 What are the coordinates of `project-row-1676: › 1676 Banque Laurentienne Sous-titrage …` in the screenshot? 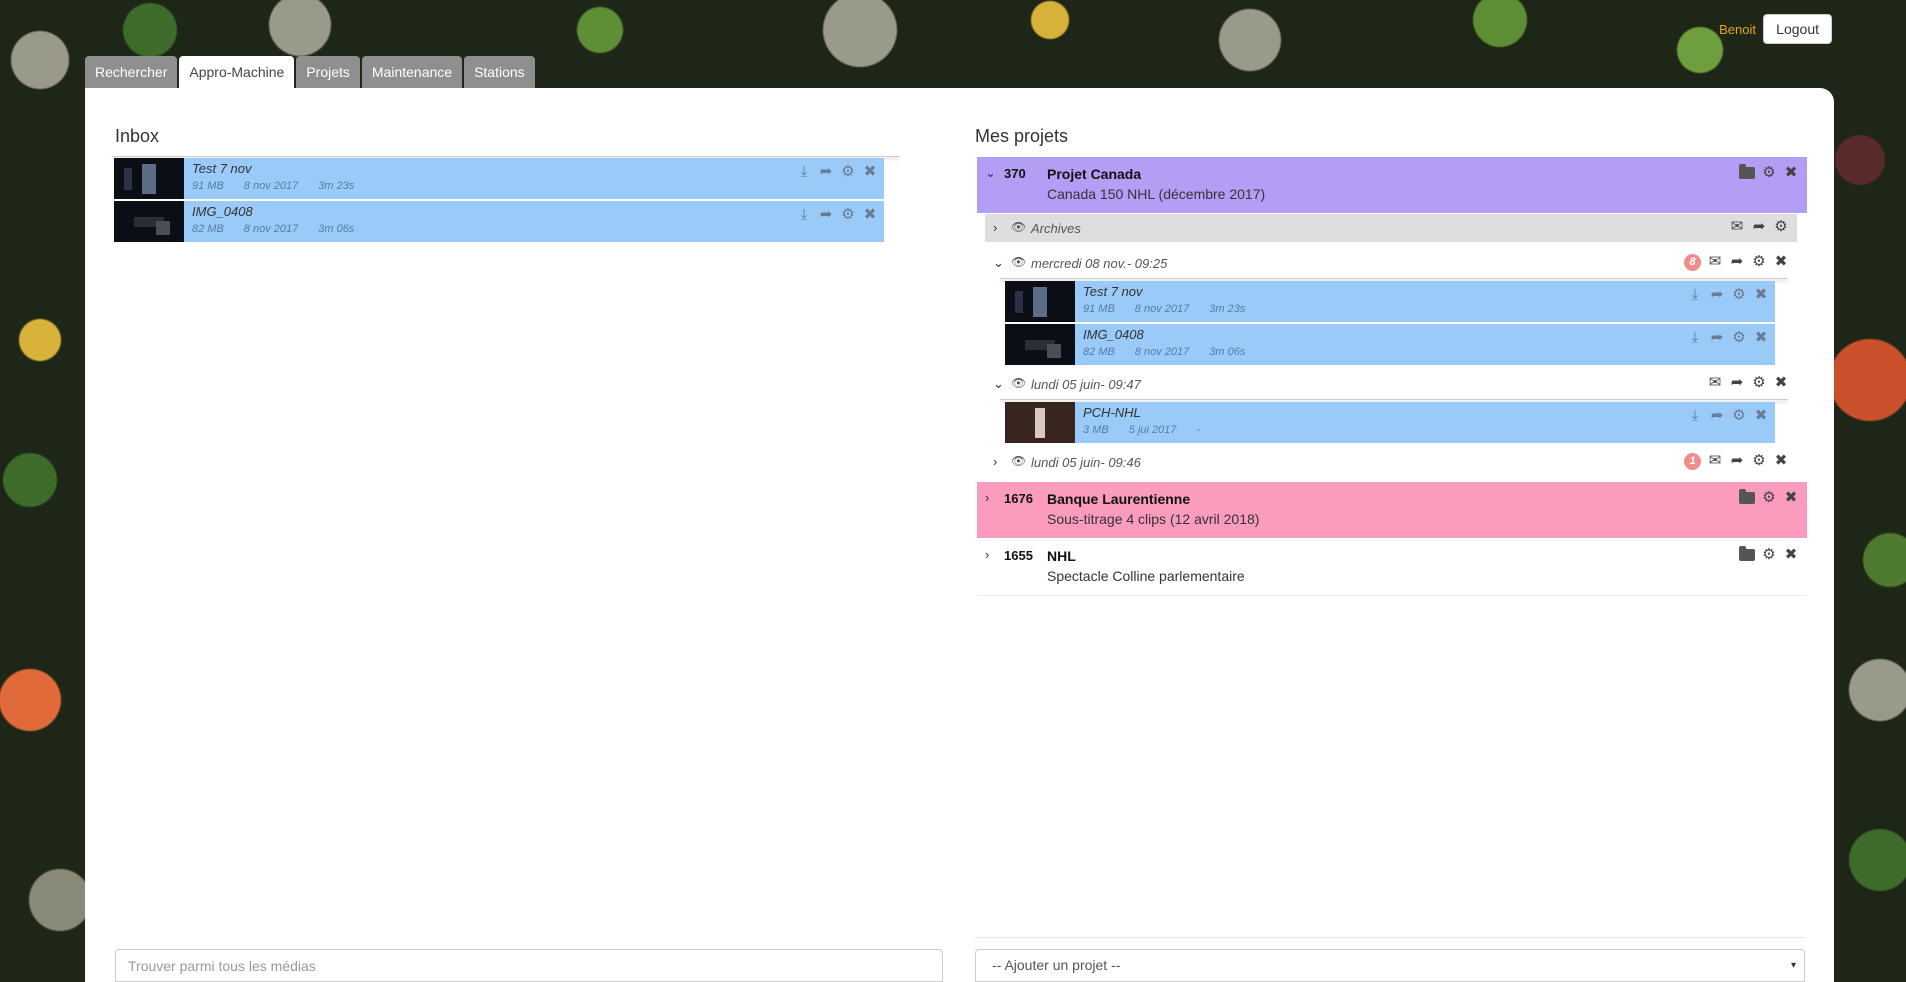 It's located at (1392, 510).